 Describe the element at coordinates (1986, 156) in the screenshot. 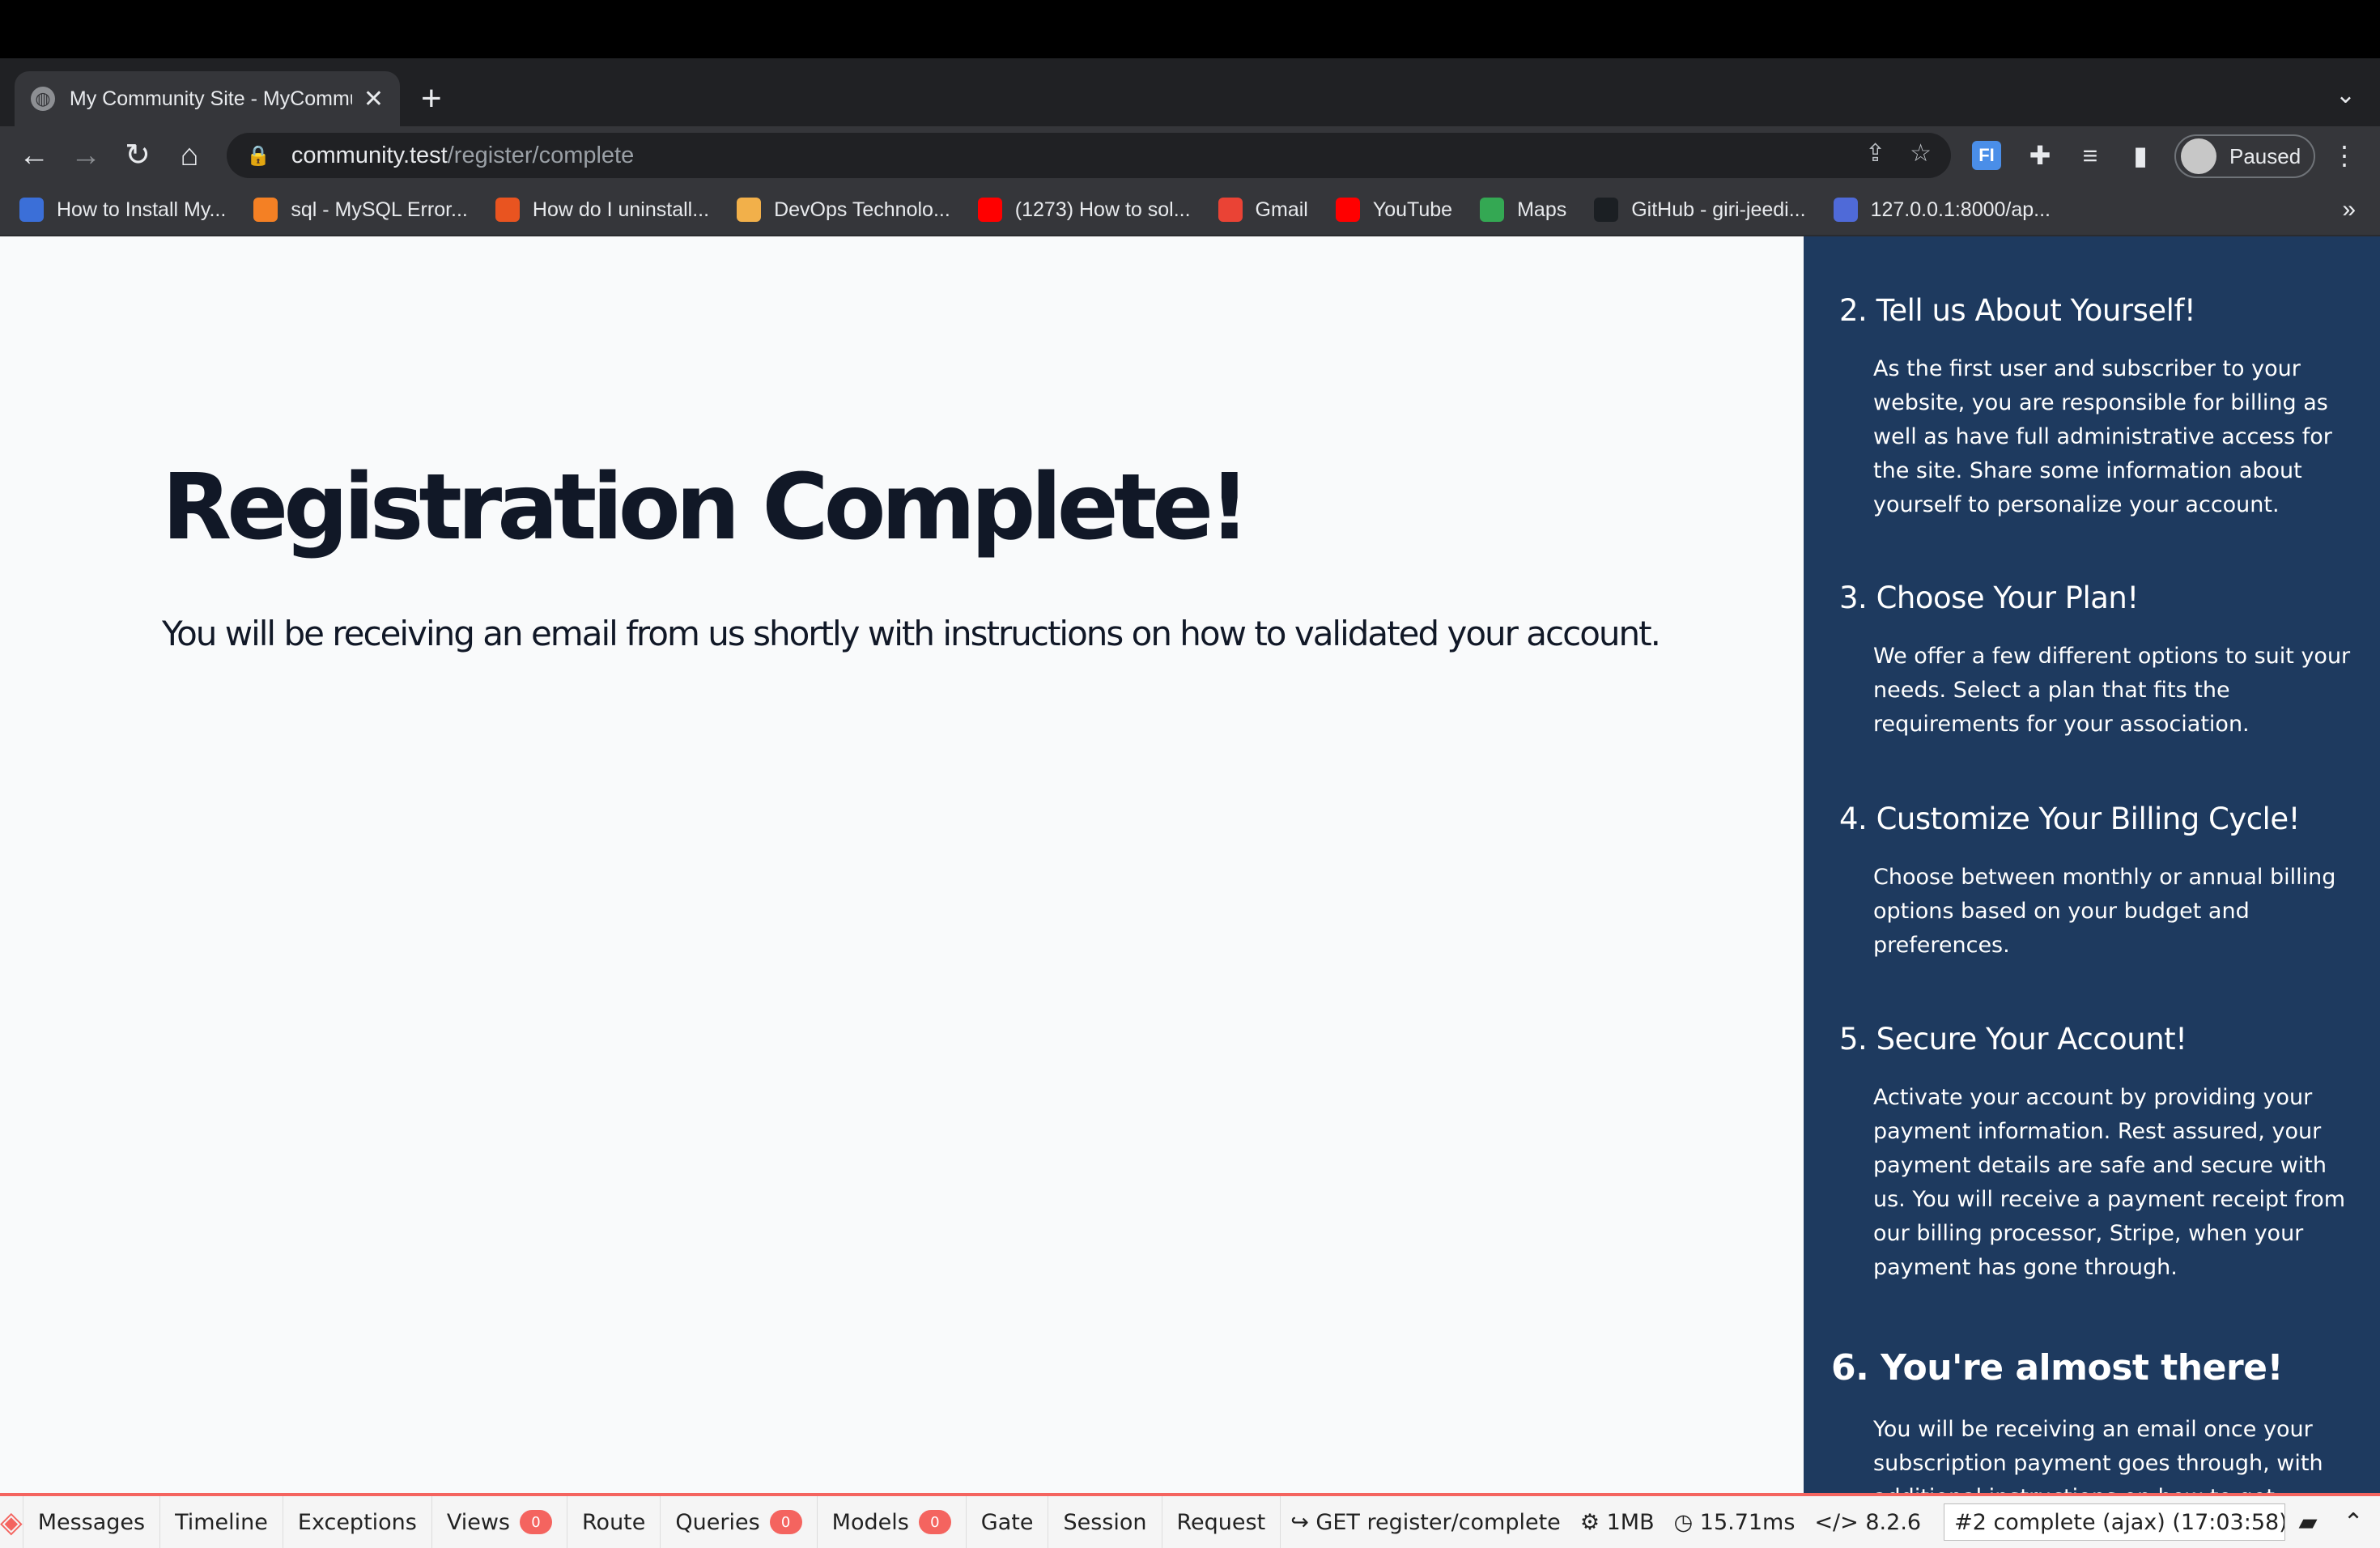

I see `extension-fi-icon: FI` at that location.